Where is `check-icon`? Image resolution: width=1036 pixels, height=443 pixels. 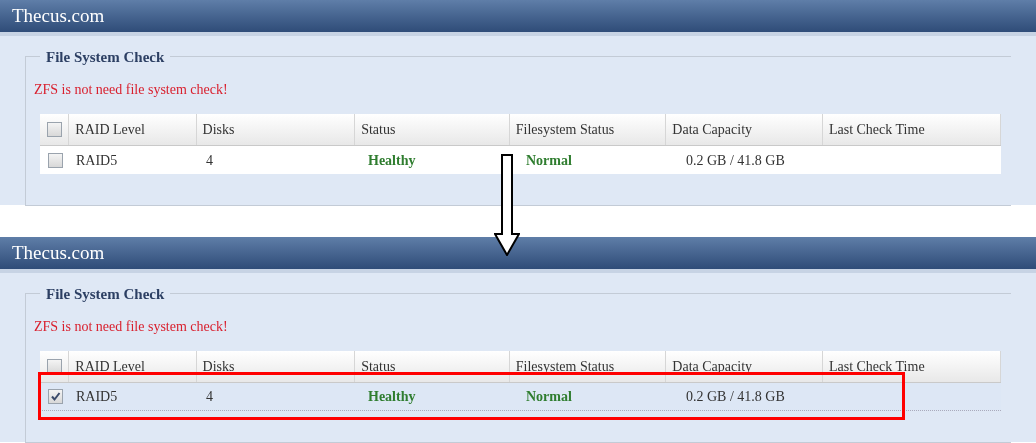
check-icon is located at coordinates (55, 396).